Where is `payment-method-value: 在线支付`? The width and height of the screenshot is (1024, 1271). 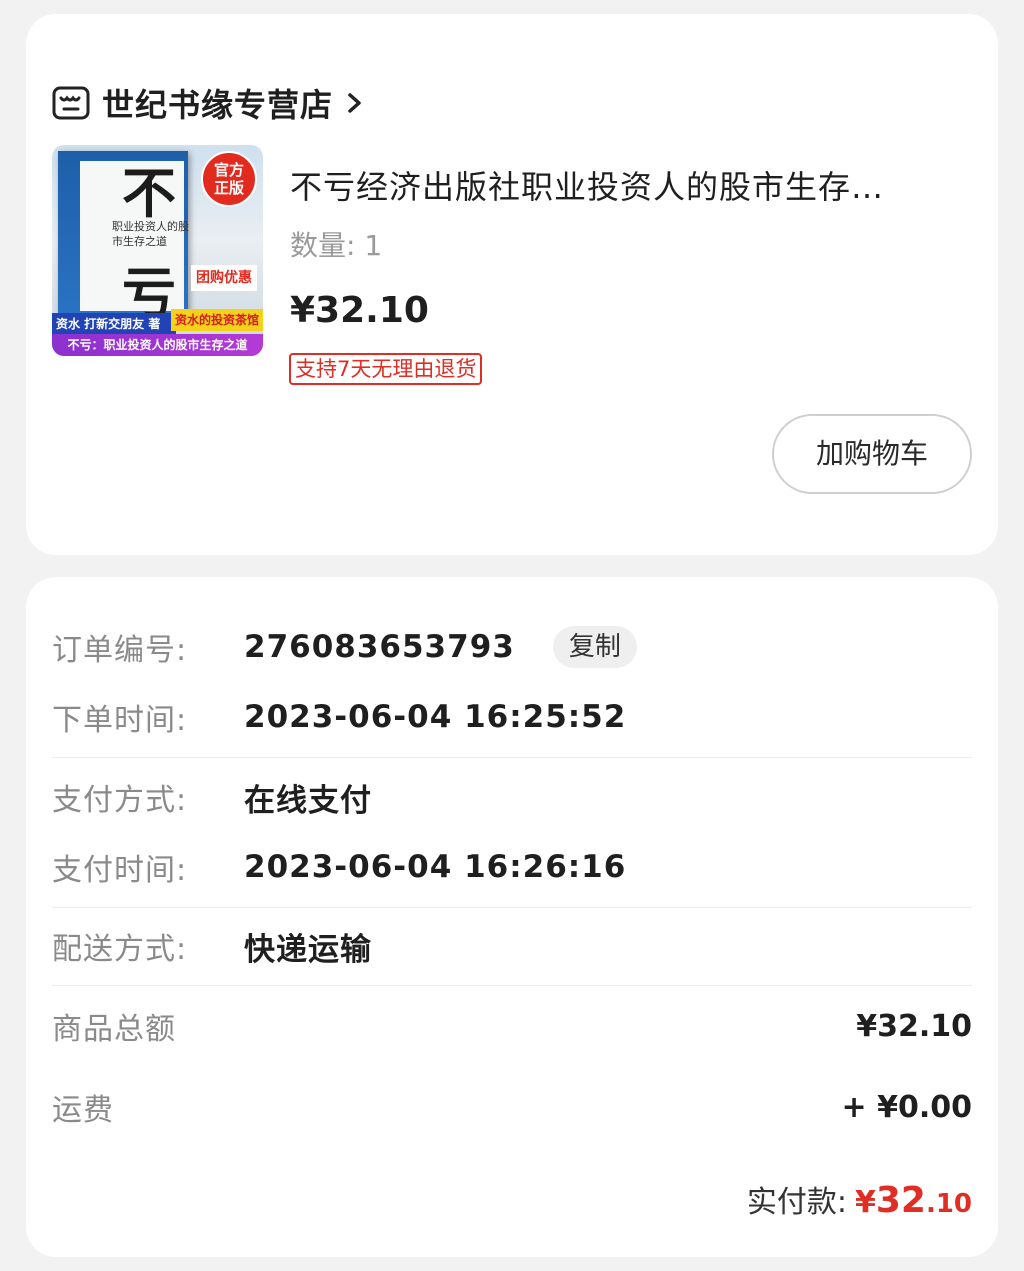 payment-method-value: 在线支付 is located at coordinates (308, 800).